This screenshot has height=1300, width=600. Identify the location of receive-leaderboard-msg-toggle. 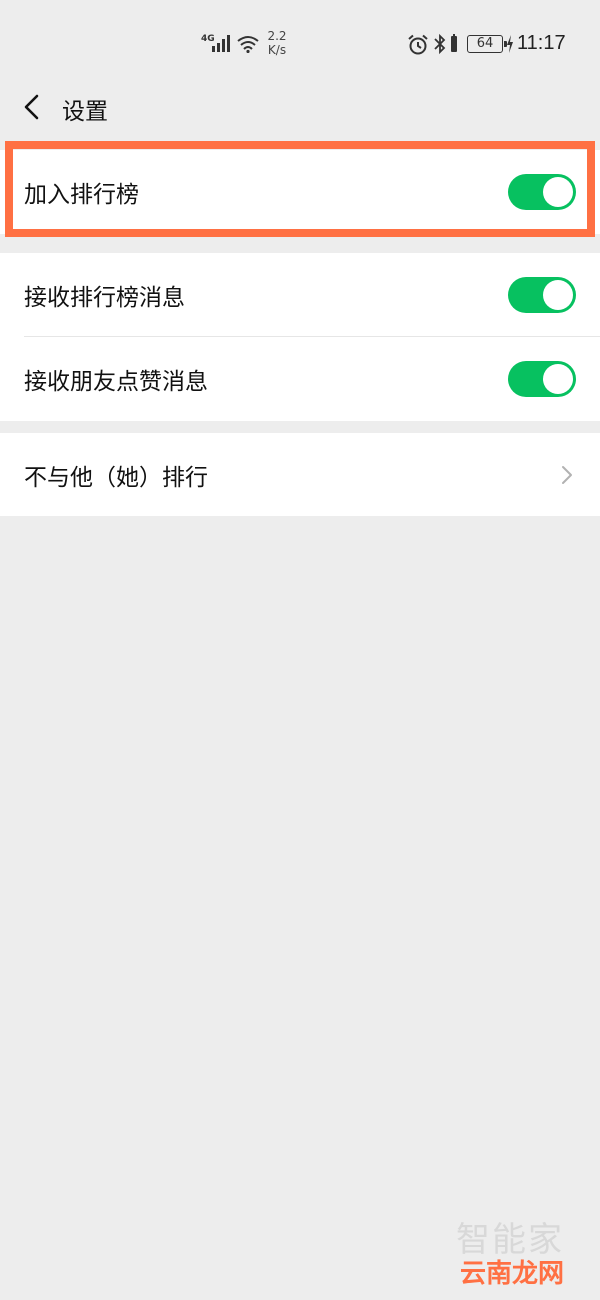
(542, 295).